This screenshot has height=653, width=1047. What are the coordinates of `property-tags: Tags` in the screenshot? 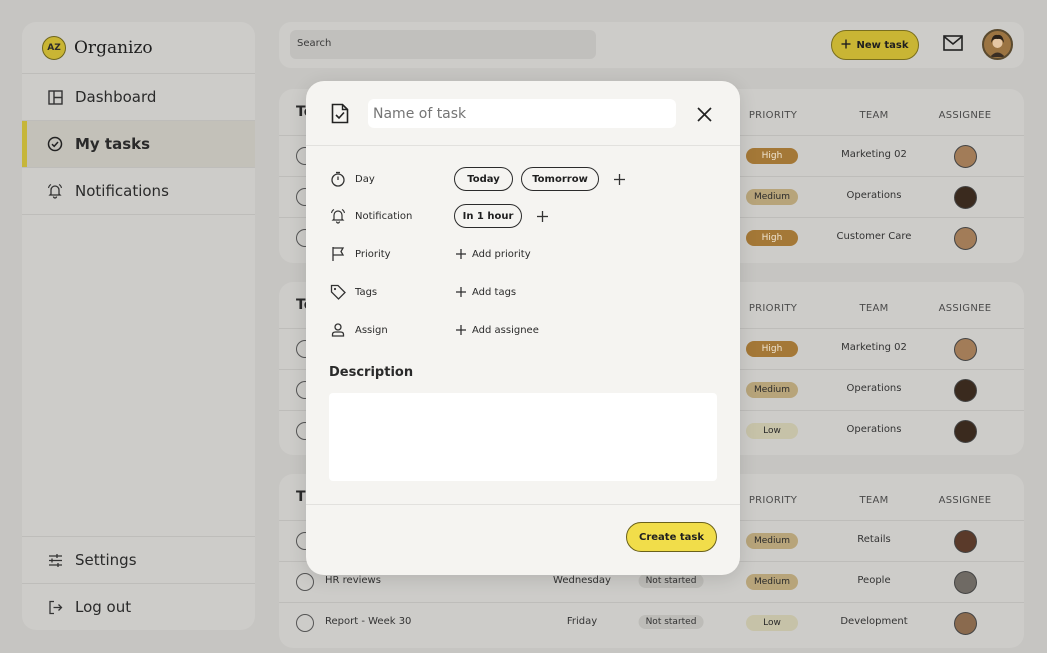 It's located at (353, 292).